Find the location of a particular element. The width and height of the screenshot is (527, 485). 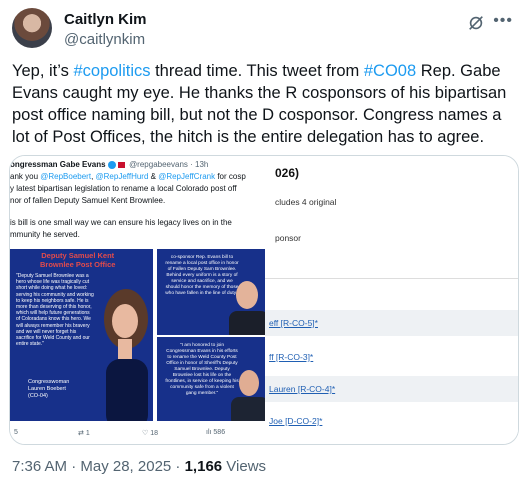

cosponsor-link: ff [R-CO-3]* is located at coordinates (291, 357).